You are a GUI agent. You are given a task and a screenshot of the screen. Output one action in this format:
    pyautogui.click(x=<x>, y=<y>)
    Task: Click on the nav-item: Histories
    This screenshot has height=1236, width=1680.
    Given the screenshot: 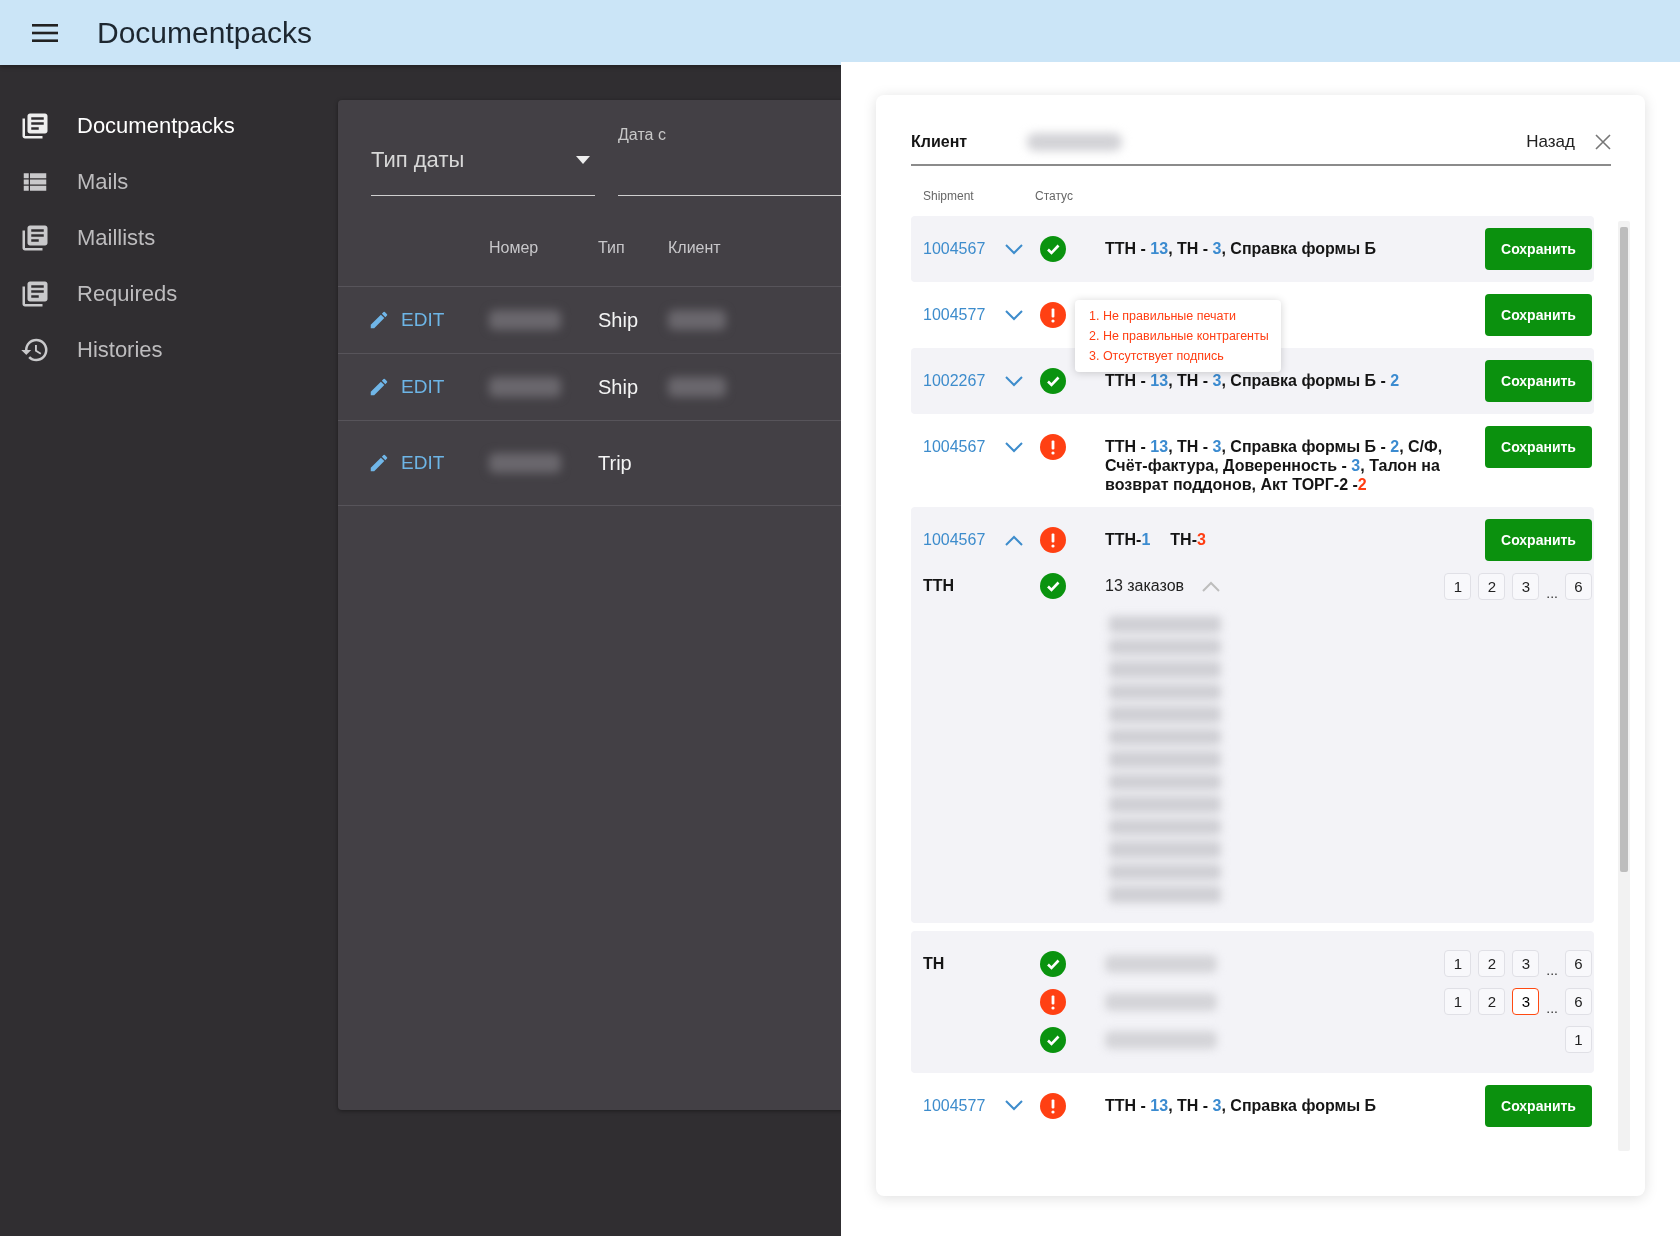 What is the action you would take?
    pyautogui.click(x=169, y=350)
    